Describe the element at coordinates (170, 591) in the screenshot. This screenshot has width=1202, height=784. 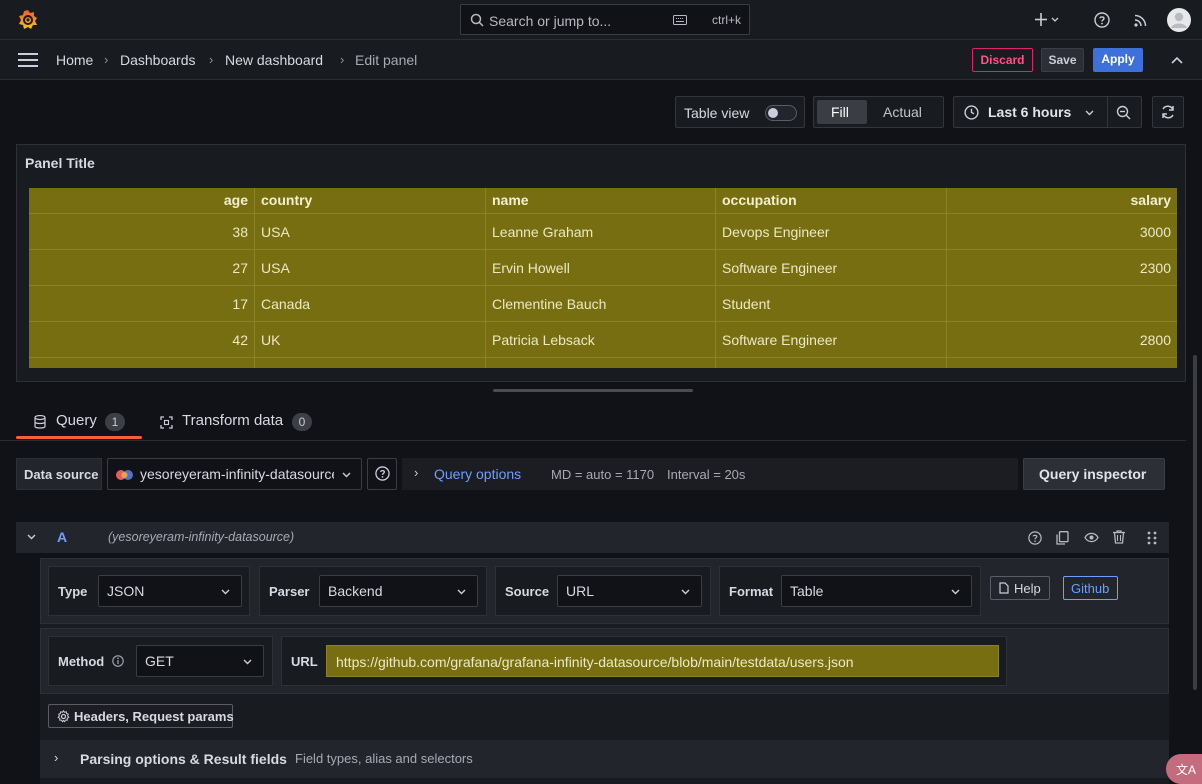
I see `type-select: JSON` at that location.